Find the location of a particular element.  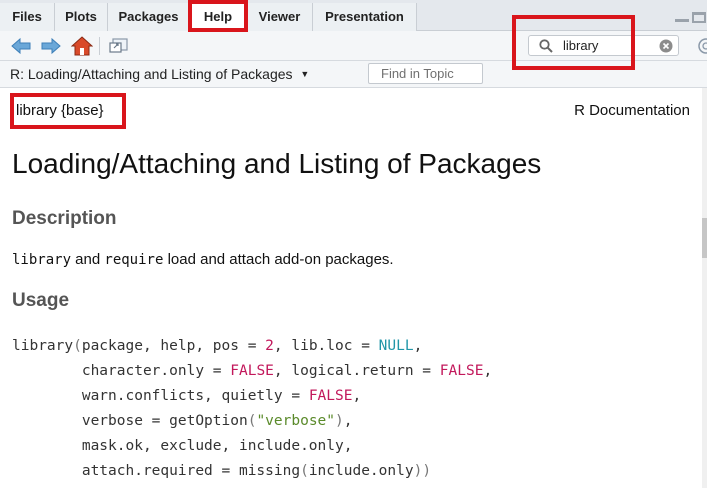

maximize-pane-icon is located at coordinates (699, 17).